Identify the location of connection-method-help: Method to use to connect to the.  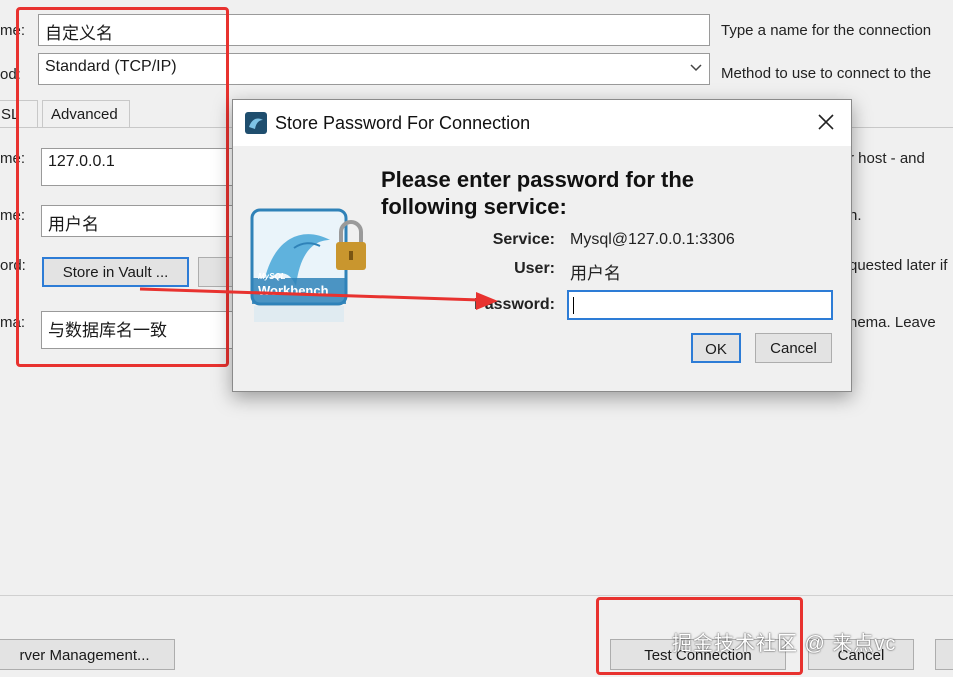
(826, 73).